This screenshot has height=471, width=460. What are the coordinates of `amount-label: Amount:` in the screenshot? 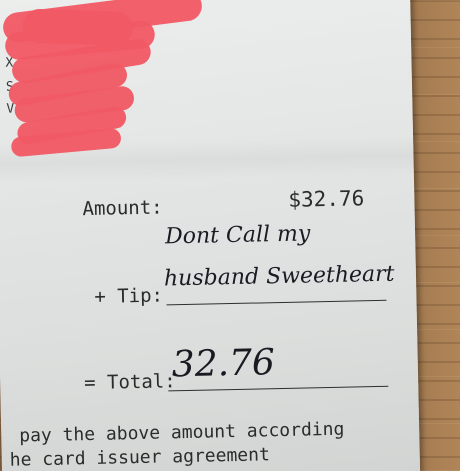 It's located at (122, 208).